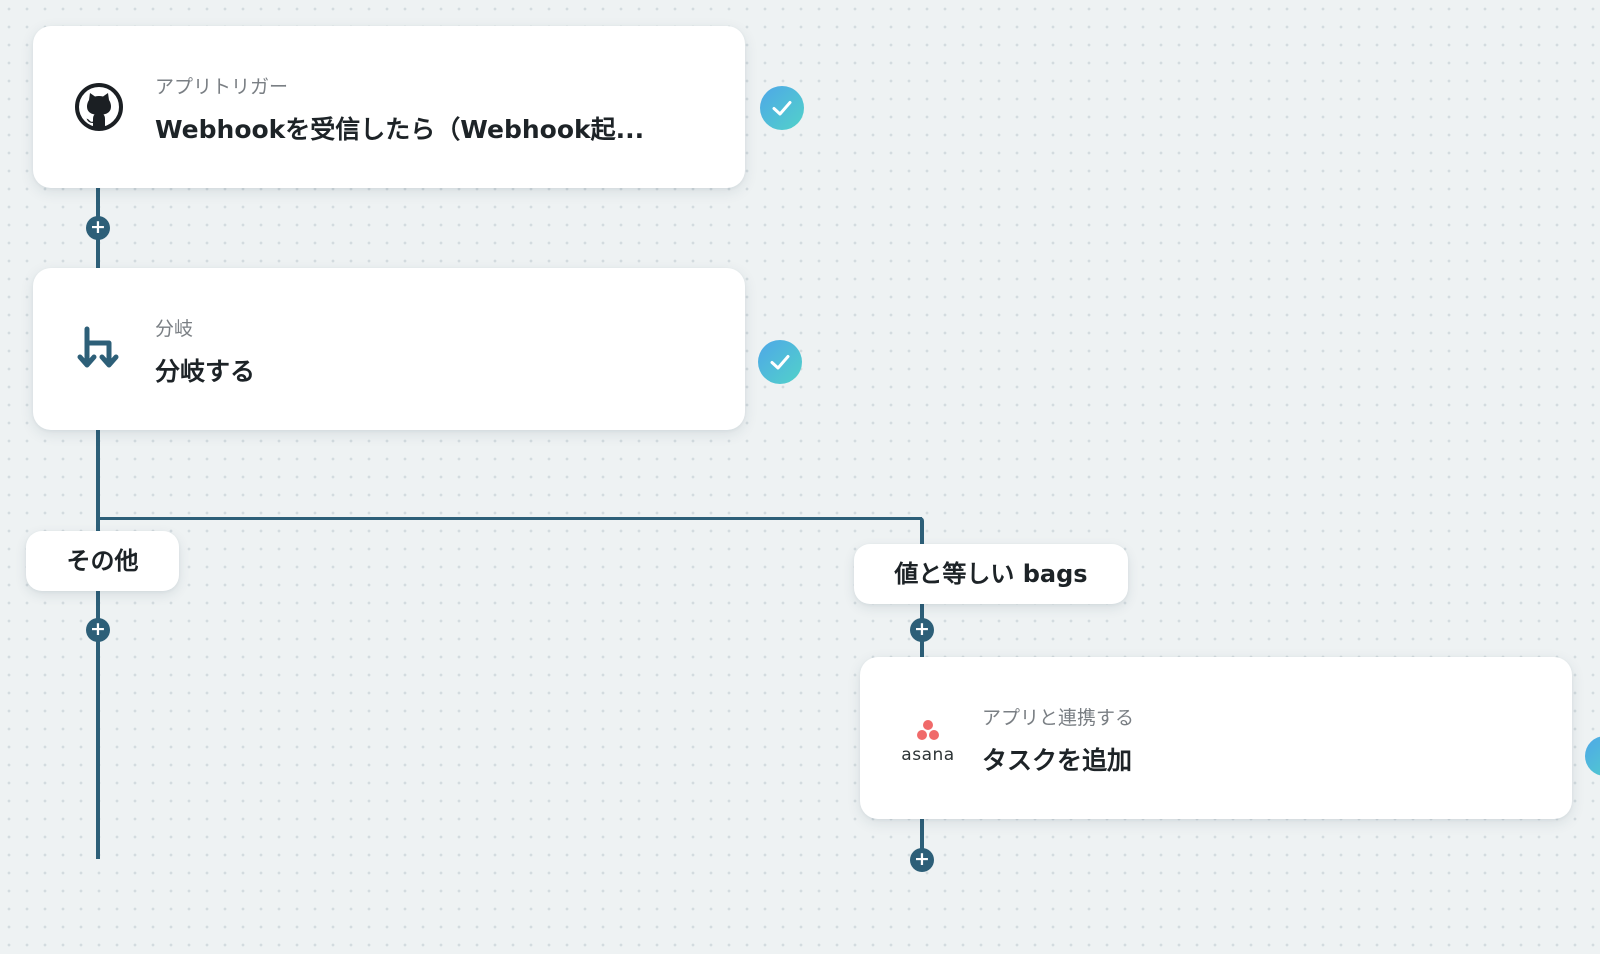 The height and width of the screenshot is (954, 1600). I want to click on github-icon, so click(99, 107).